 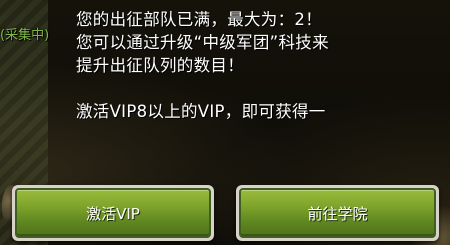 I want to click on message-line-1: 您的出征部队已满，最大为：2！, so click(x=199, y=19).